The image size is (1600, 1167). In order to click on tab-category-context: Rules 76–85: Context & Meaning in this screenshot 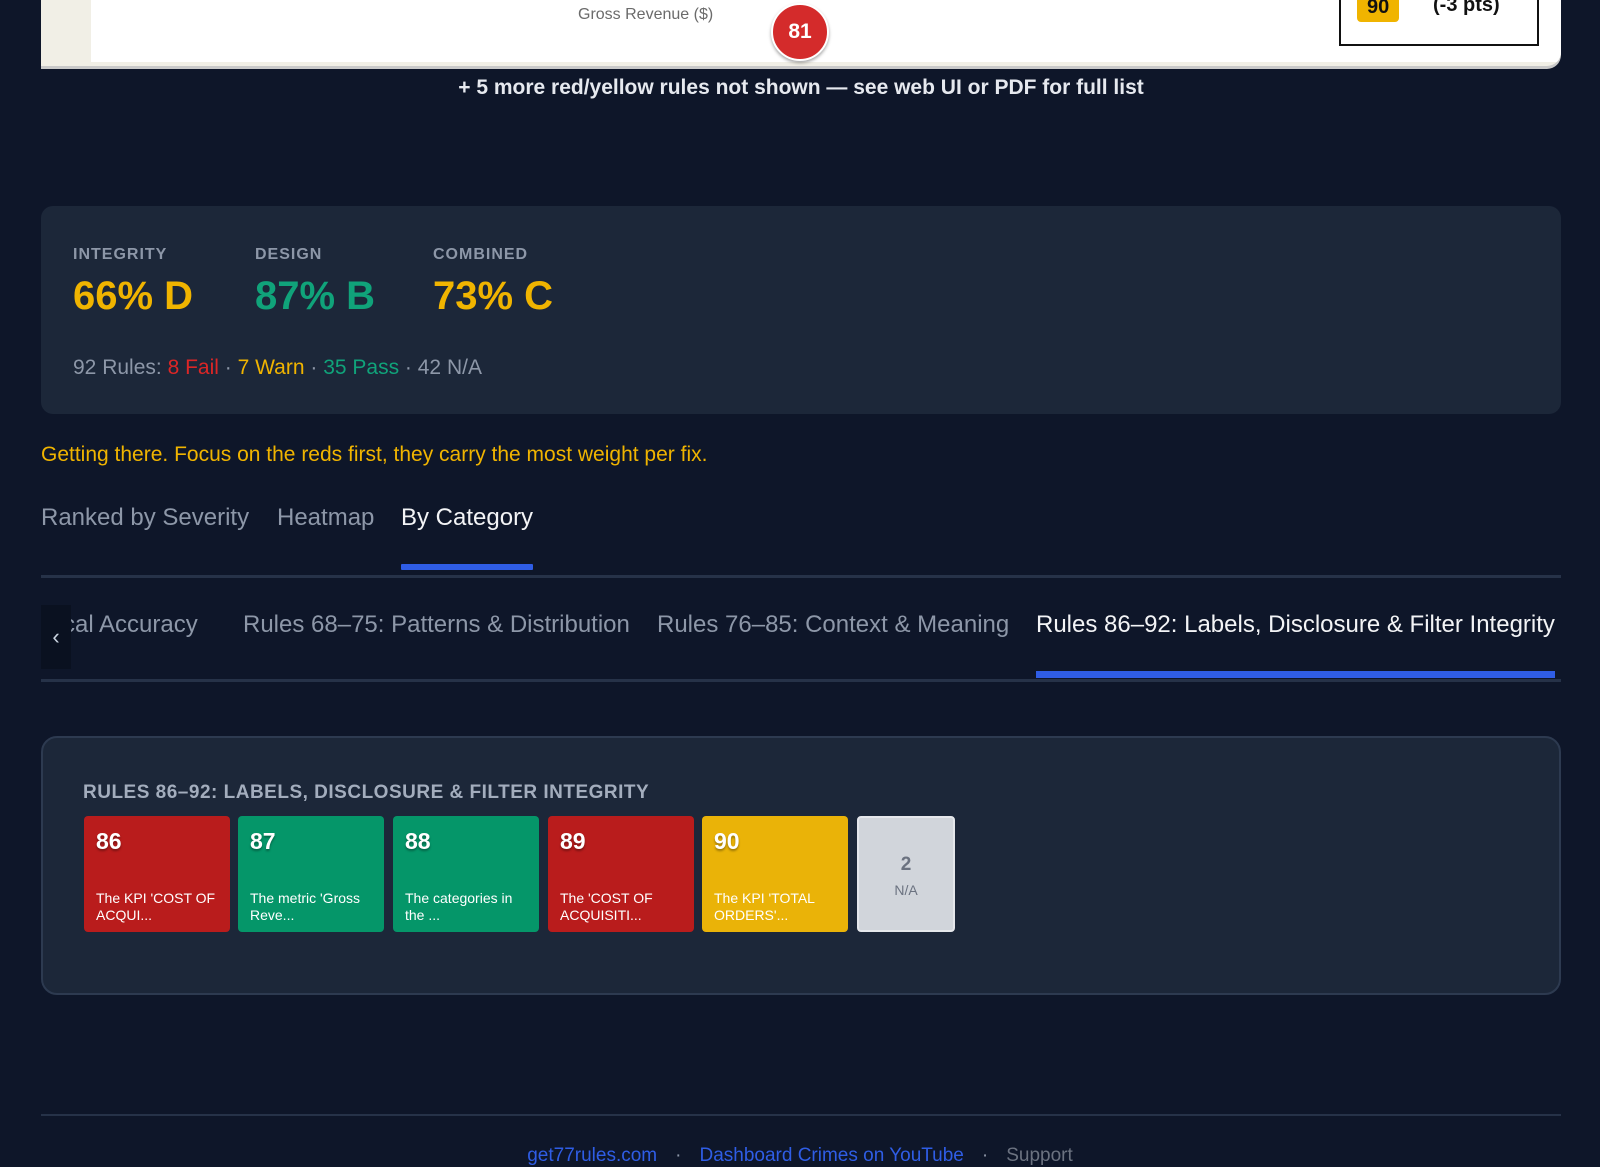, I will do `click(833, 644)`.